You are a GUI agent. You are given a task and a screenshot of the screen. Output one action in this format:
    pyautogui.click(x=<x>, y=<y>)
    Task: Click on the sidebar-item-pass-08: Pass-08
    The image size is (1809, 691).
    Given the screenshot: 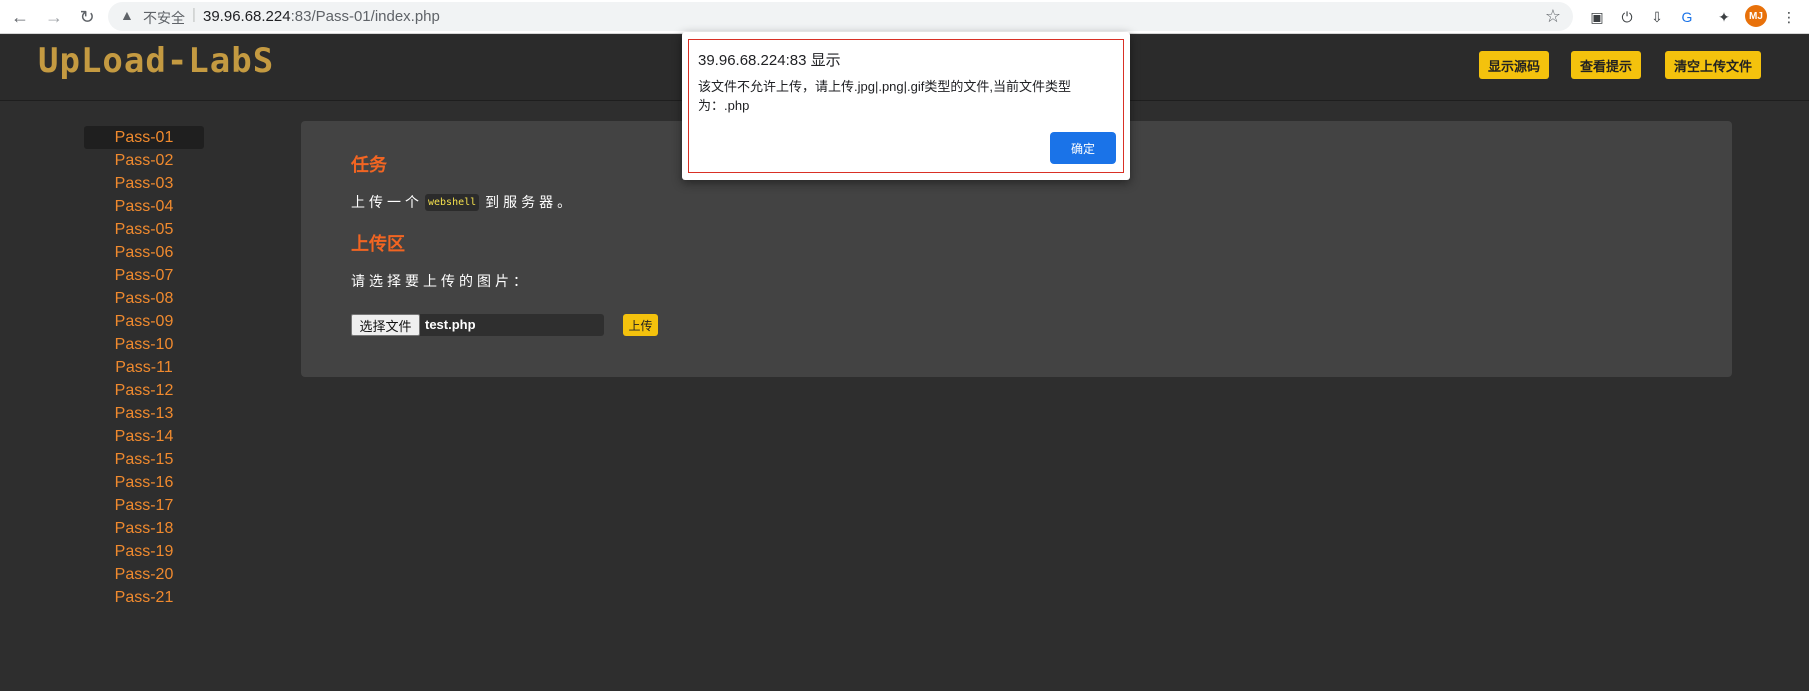 What is the action you would take?
    pyautogui.click(x=144, y=298)
    